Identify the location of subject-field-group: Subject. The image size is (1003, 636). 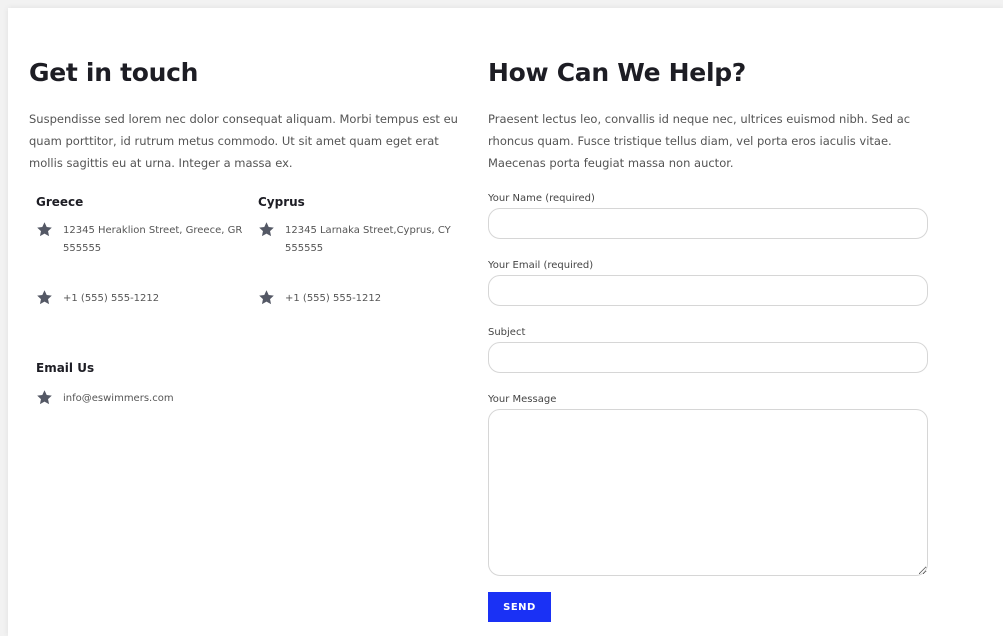
(708, 349).